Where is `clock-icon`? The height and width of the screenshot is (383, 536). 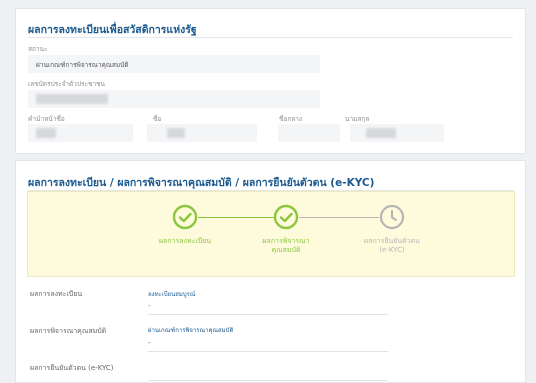 clock-icon is located at coordinates (392, 217).